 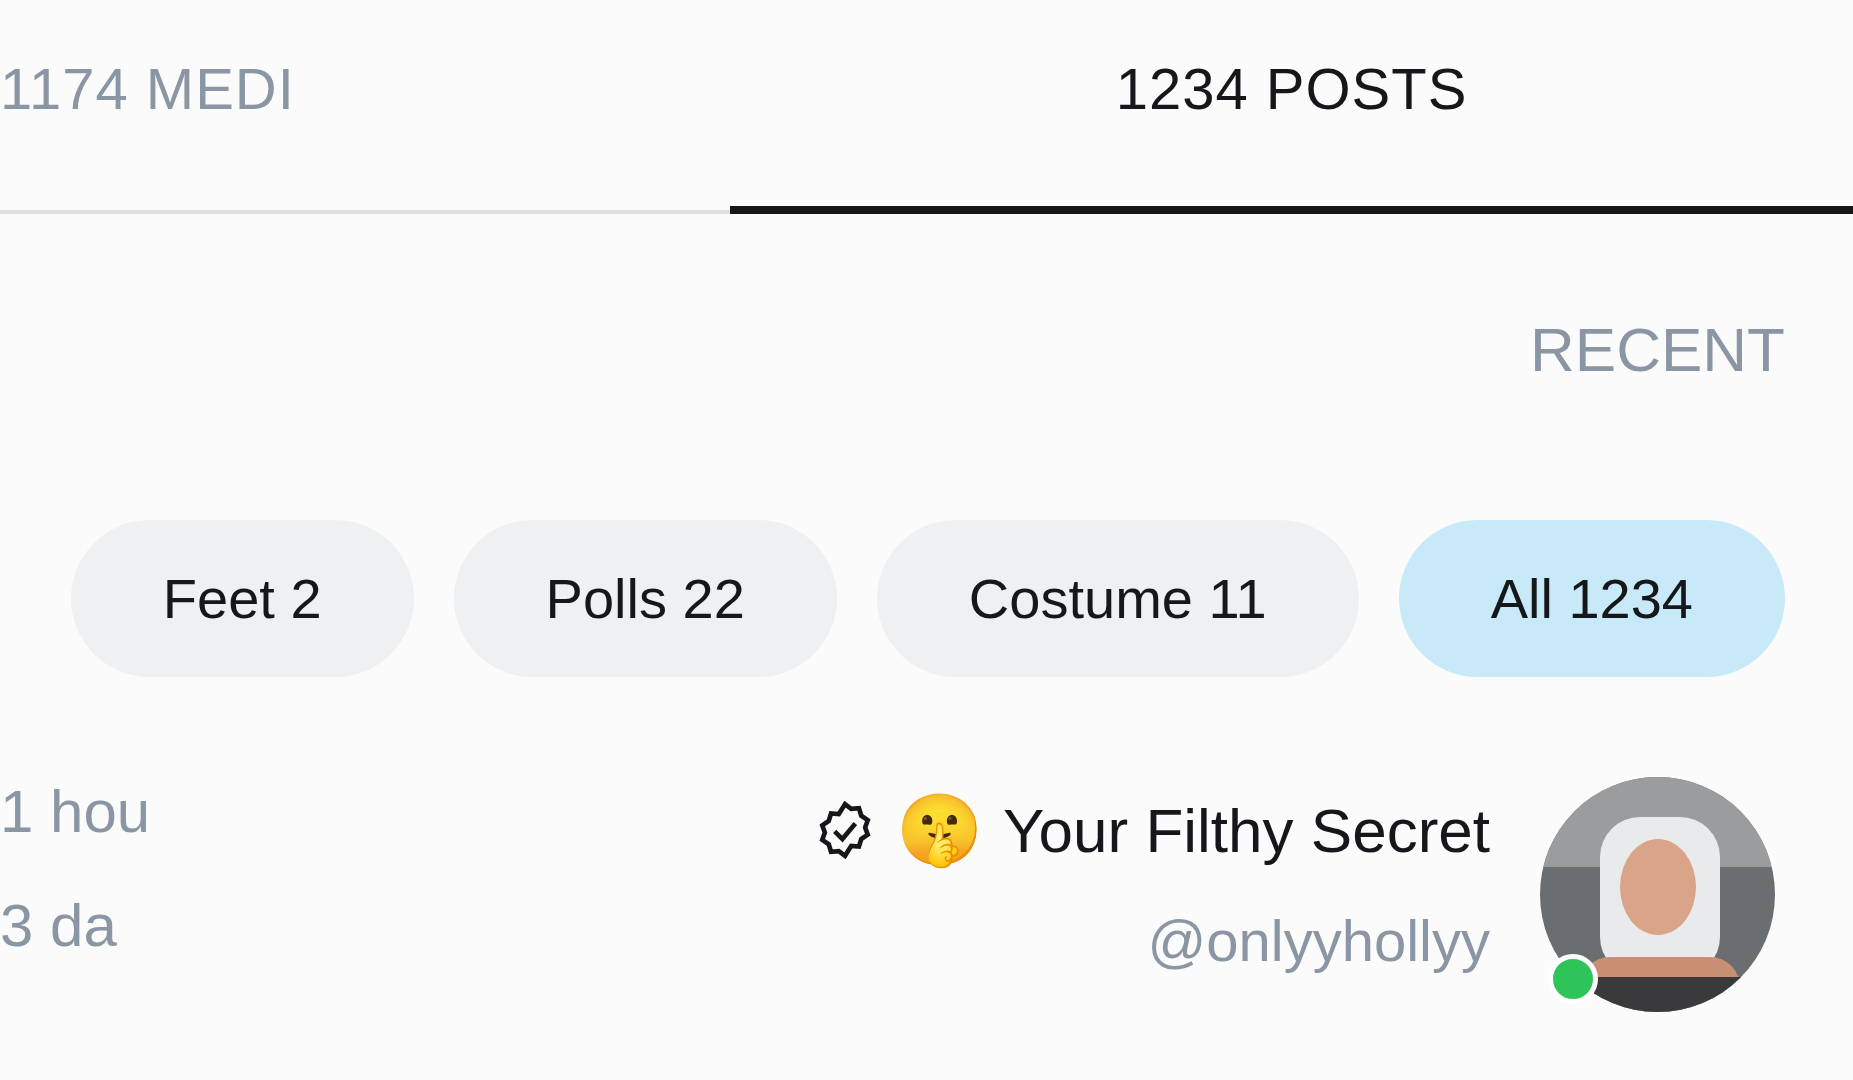 What do you see at coordinates (242, 598) in the screenshot?
I see `filter-chip: Feet 2` at bounding box center [242, 598].